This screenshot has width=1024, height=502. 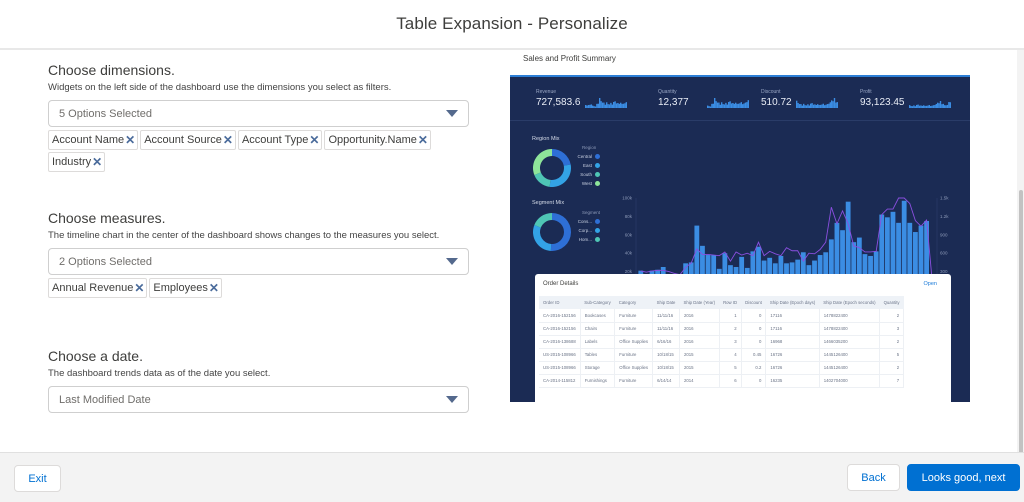 I want to click on segment-donut, so click(x=552, y=232).